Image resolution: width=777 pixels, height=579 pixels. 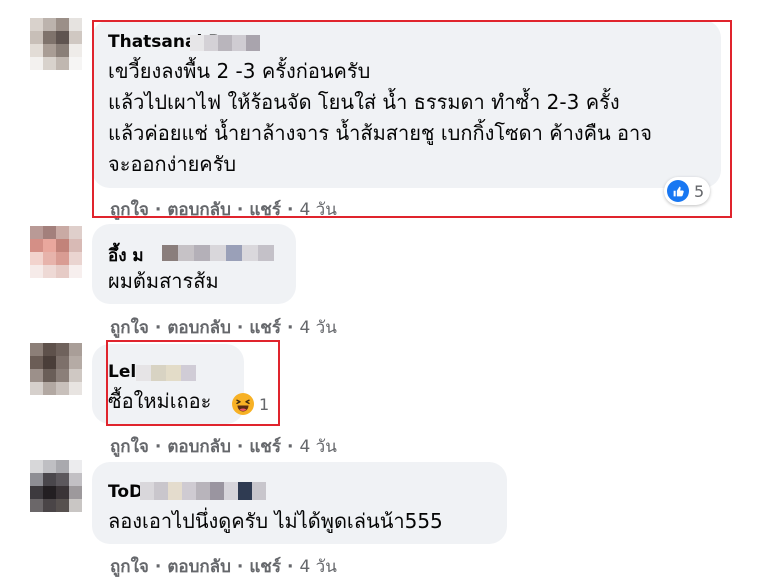 I want to click on comment-bubble: Lel ซื้อใหม่เถอะ, so click(x=168, y=384).